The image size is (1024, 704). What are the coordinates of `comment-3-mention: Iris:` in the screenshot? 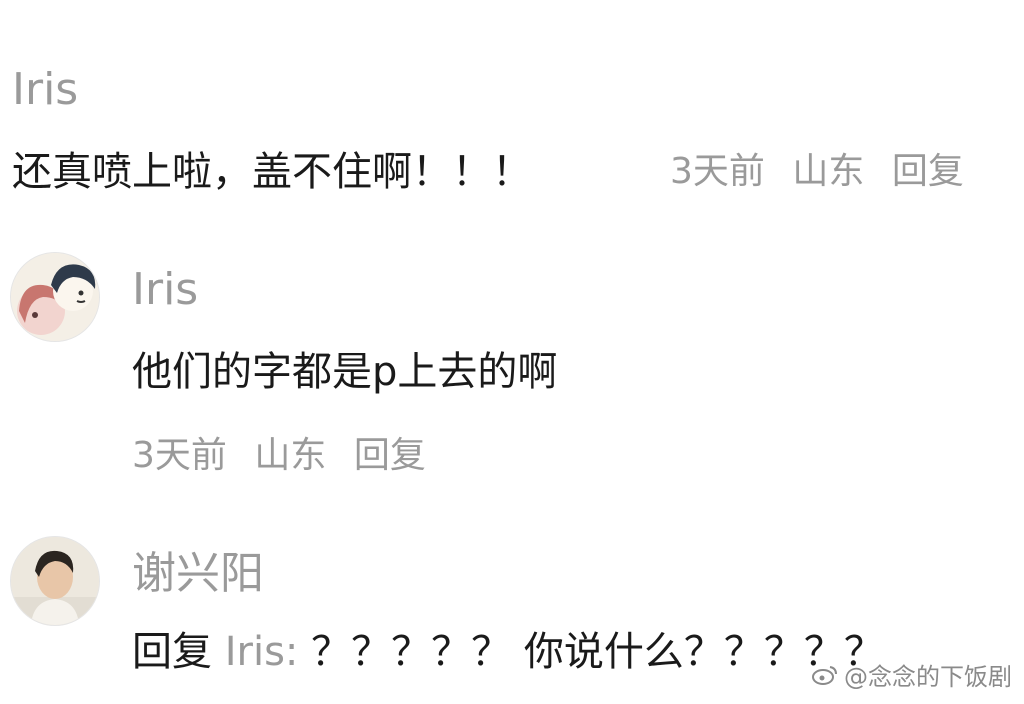 It's located at (262, 652).